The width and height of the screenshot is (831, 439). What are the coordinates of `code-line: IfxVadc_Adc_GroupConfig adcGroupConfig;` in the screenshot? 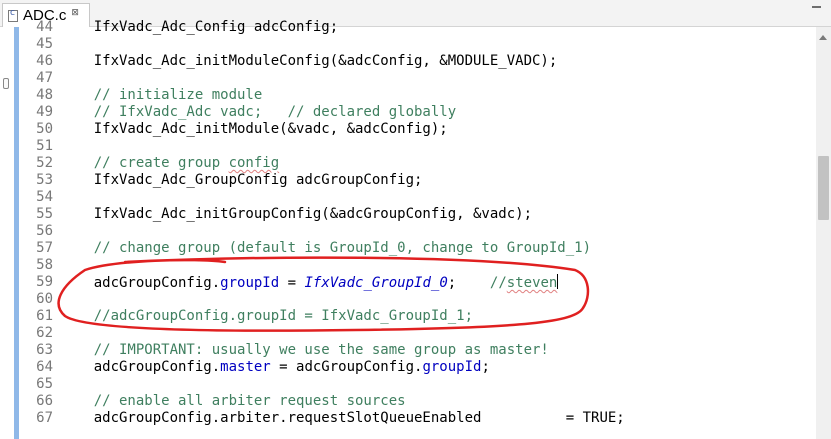 It's located at (241, 180).